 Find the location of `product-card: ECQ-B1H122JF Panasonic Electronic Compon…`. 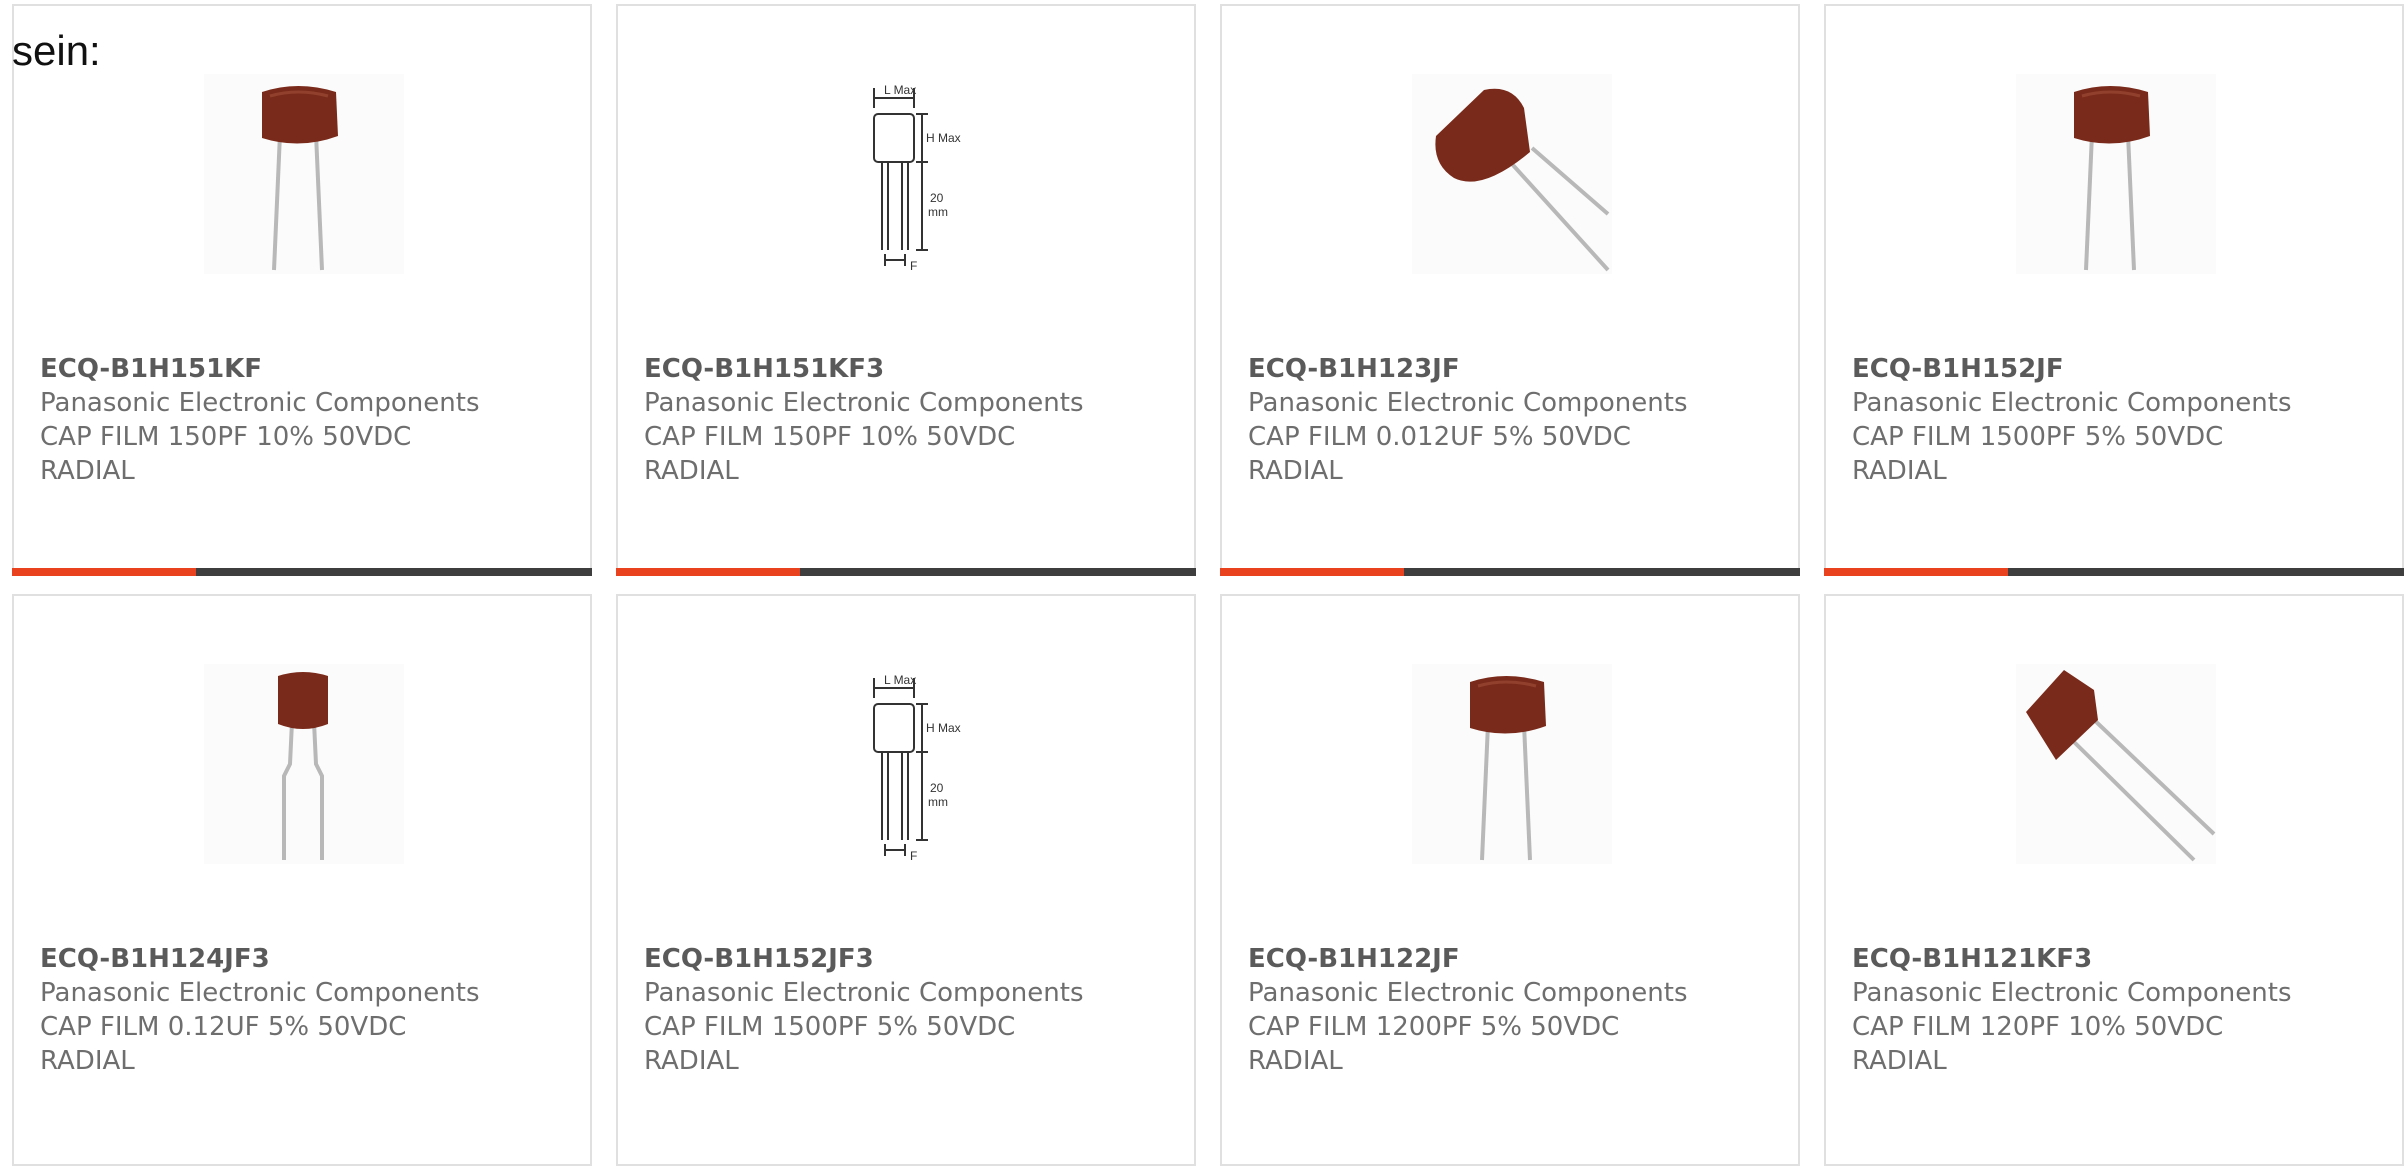

product-card: ECQ-B1H122JF Panasonic Electronic Compon… is located at coordinates (1510, 880).